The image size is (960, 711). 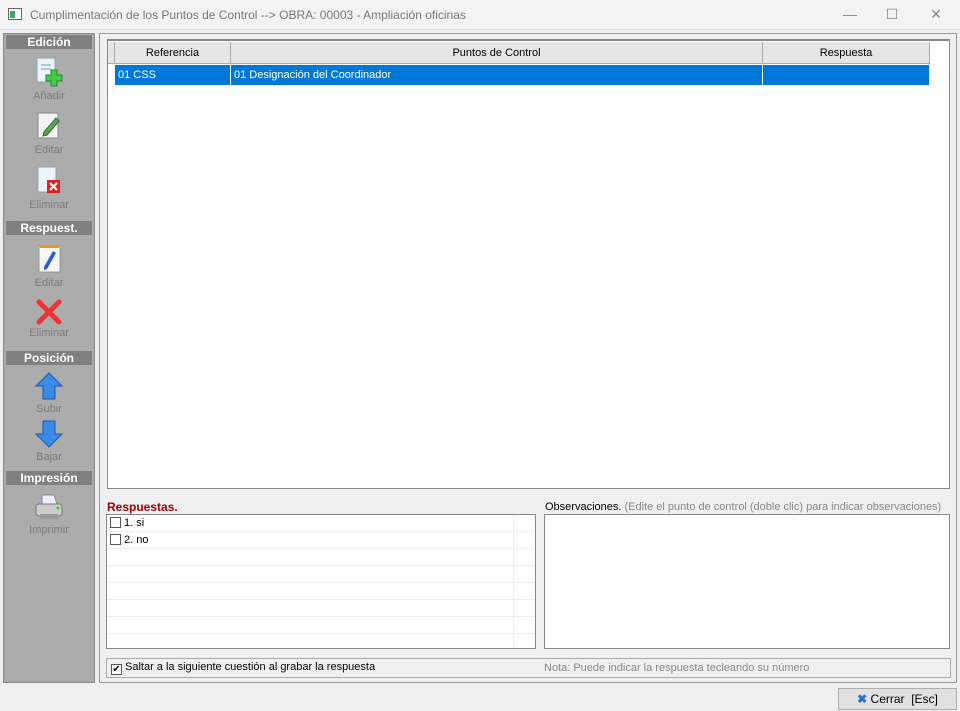 What do you see at coordinates (846, 75) in the screenshot?
I see `cell-respuesta` at bounding box center [846, 75].